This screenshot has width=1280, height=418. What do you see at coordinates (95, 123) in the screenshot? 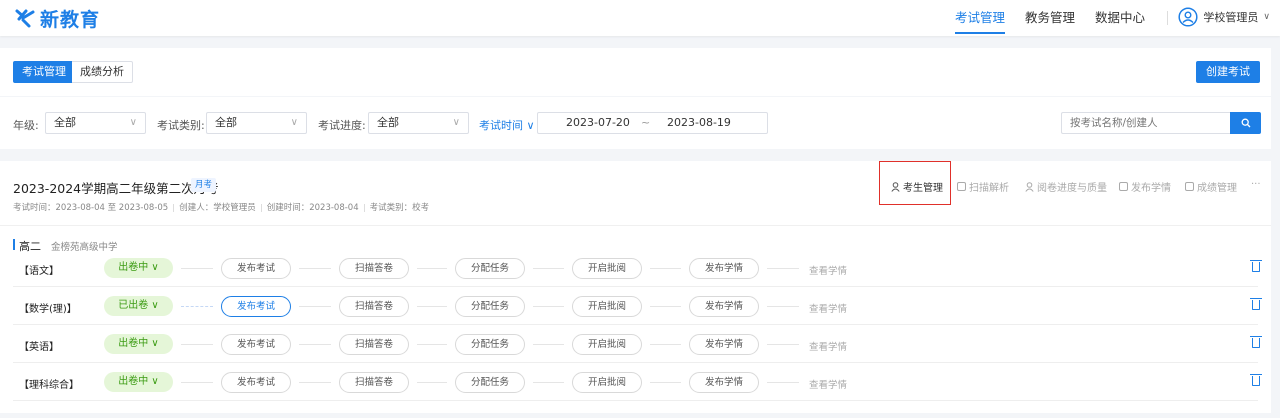
I see `grade-select: 全部 ∨` at bounding box center [95, 123].